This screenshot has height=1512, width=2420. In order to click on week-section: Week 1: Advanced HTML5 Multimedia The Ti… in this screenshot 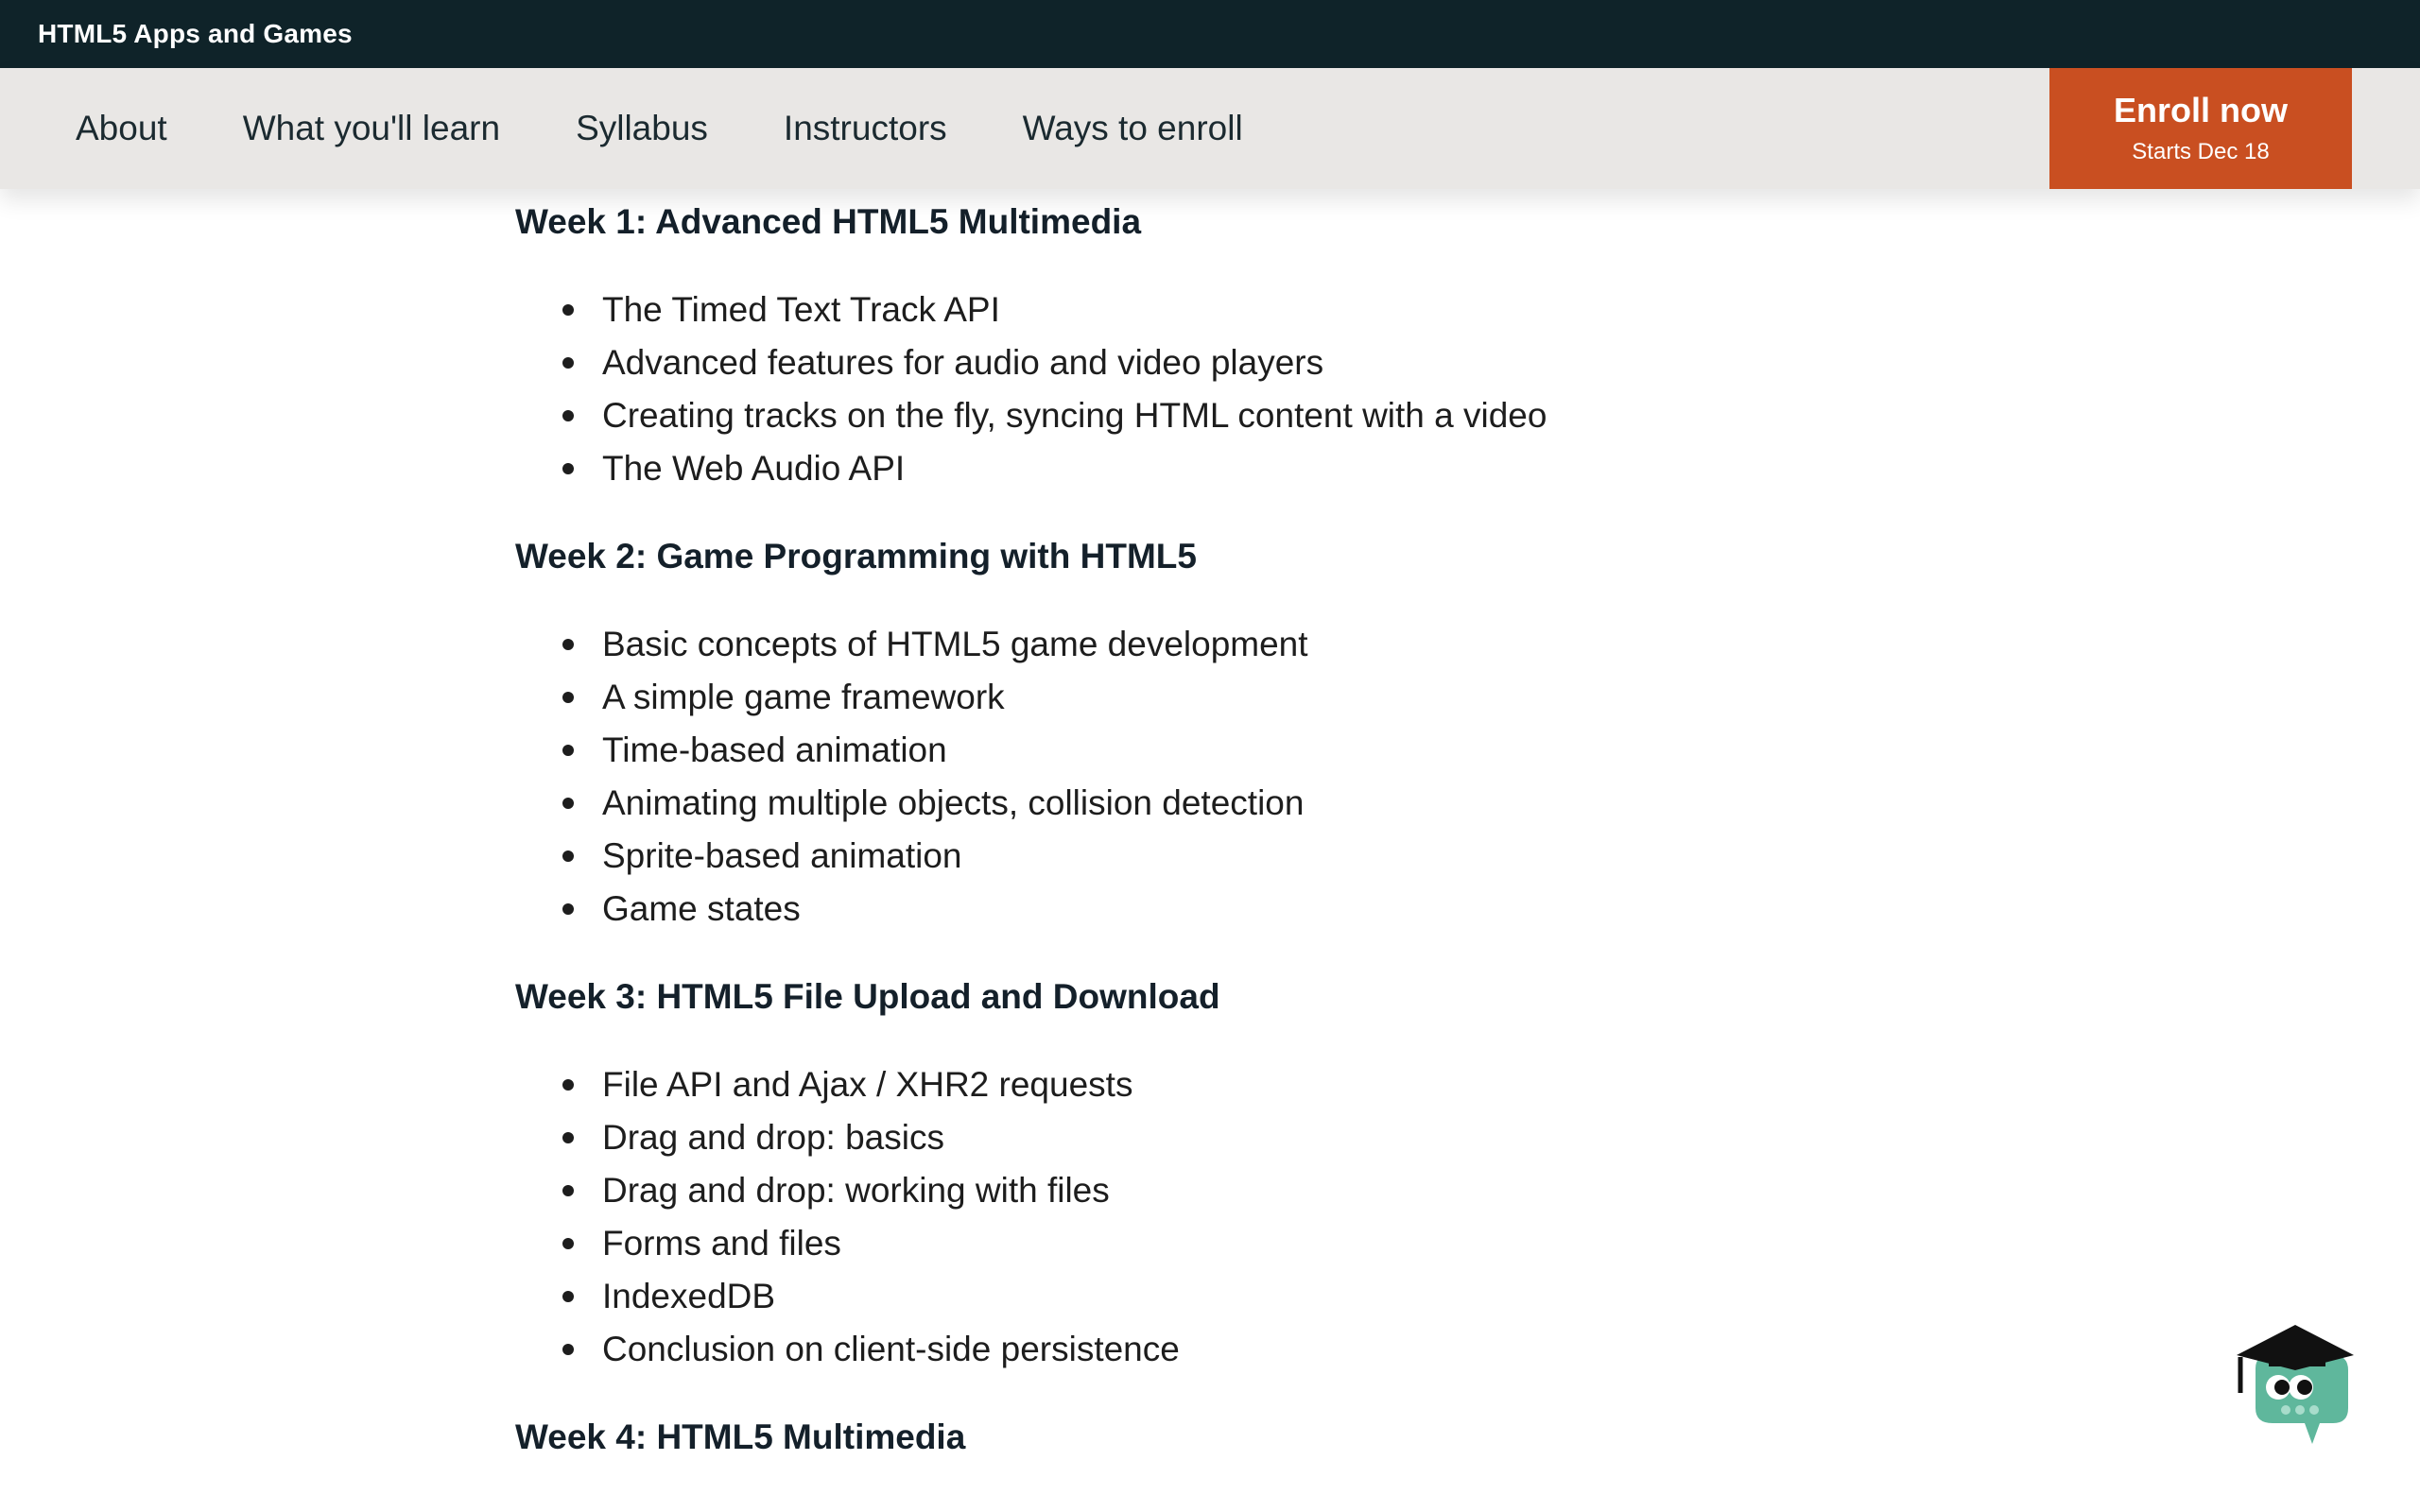, I will do `click(1224, 342)`.